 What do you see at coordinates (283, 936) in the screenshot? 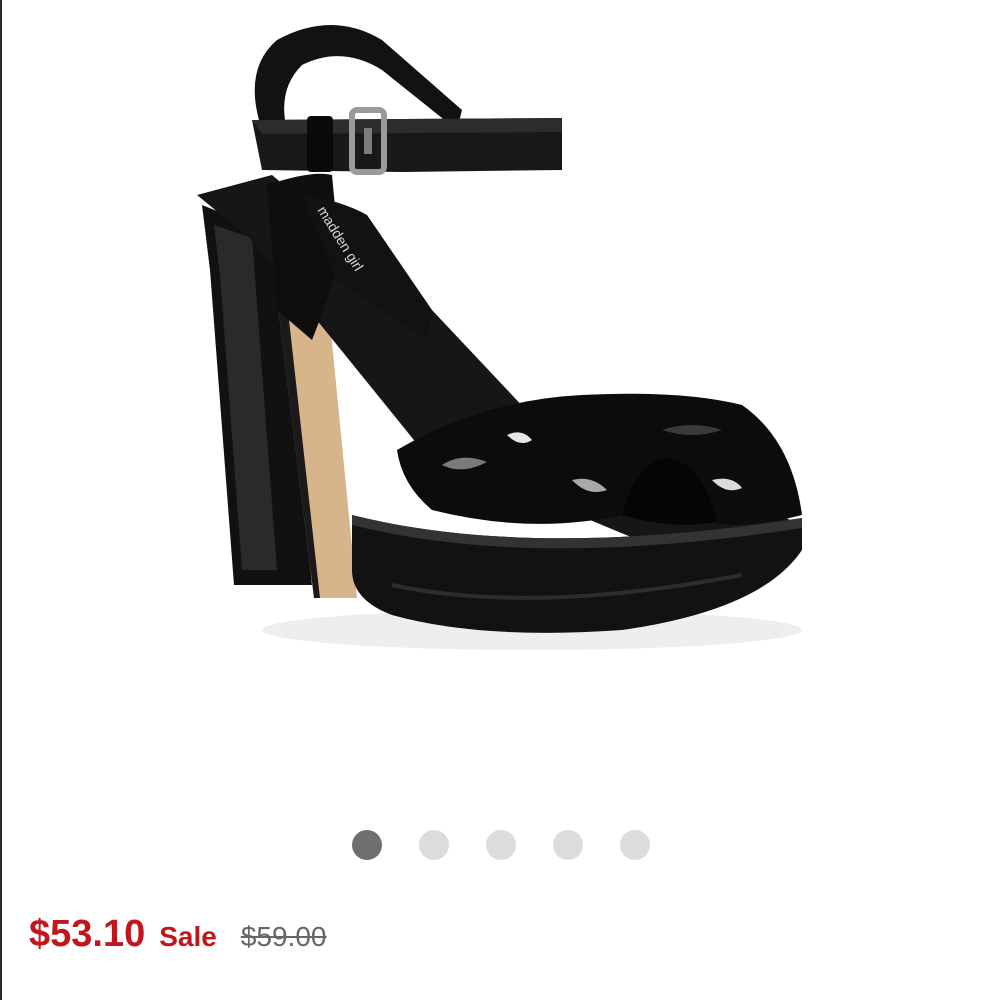
I see `original-price: $59.00` at bounding box center [283, 936].